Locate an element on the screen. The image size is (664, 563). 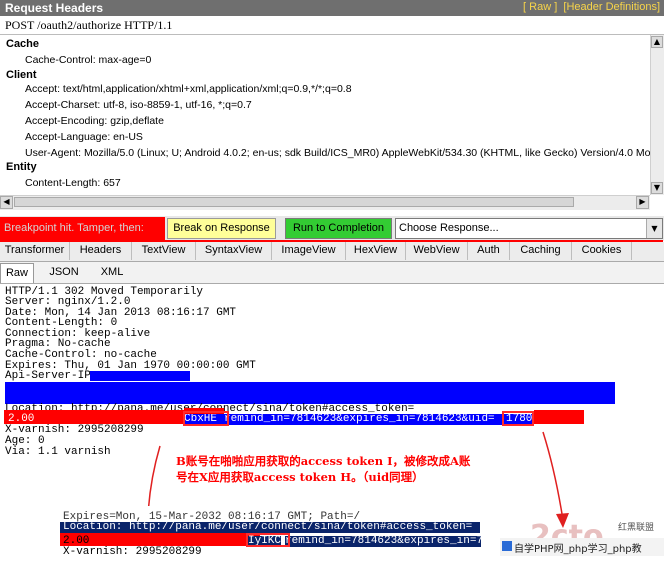
watermark-logo-text: 红黑联盟 is located at coordinates (636, 528).